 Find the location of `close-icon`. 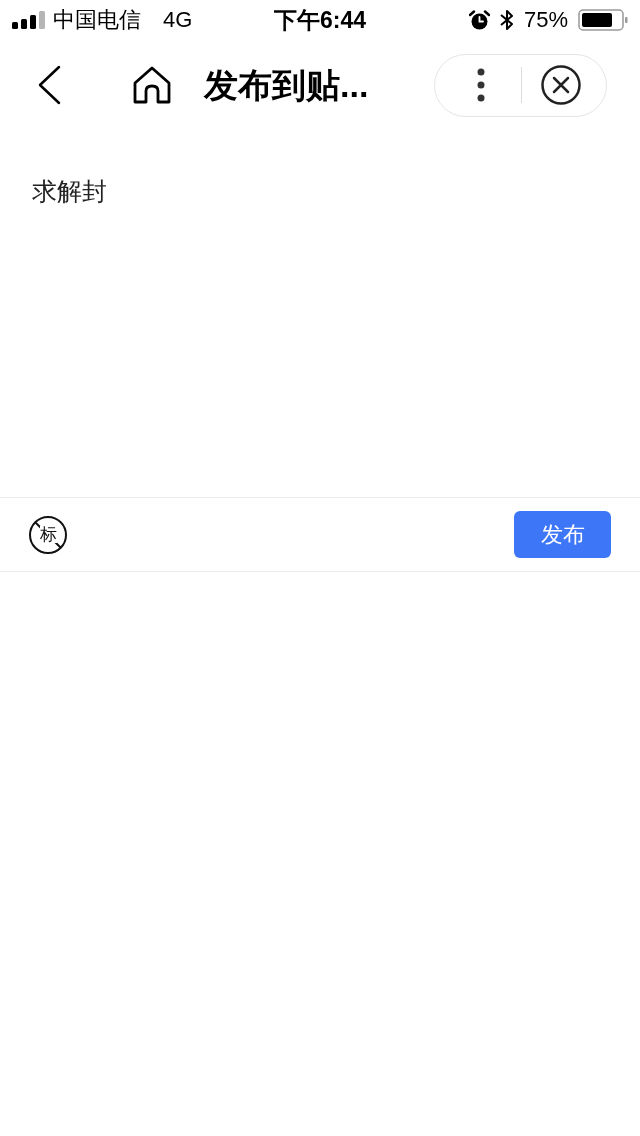

close-icon is located at coordinates (561, 85).